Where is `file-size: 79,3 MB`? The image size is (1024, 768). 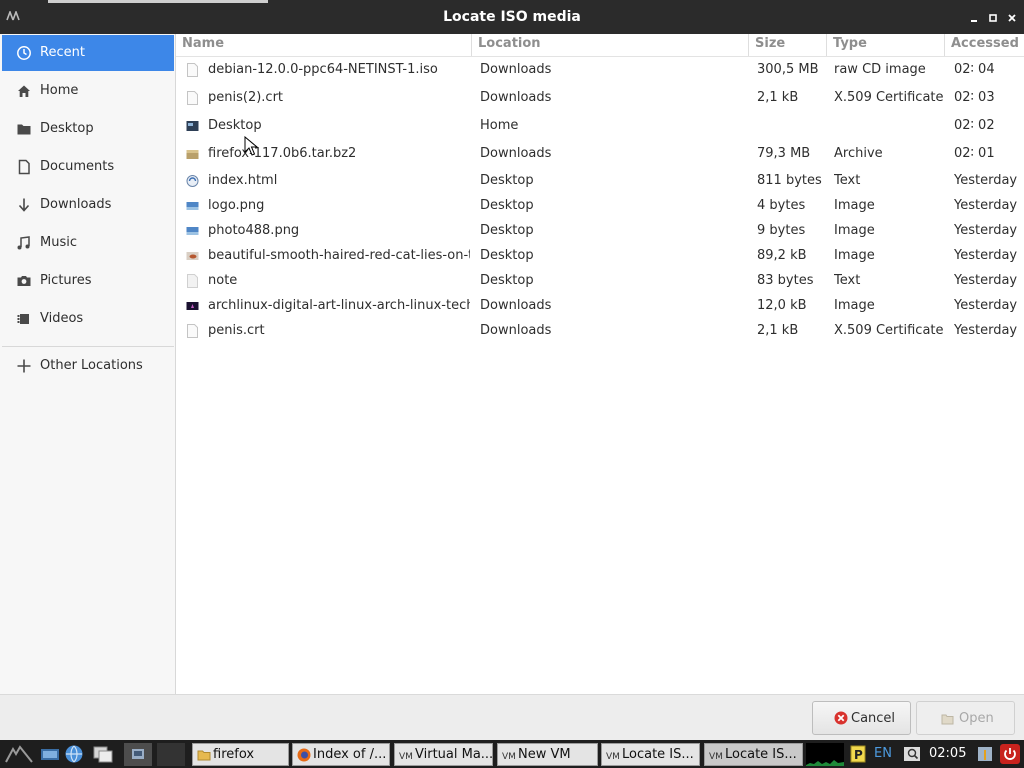
file-size: 79,3 MB is located at coordinates (784, 153).